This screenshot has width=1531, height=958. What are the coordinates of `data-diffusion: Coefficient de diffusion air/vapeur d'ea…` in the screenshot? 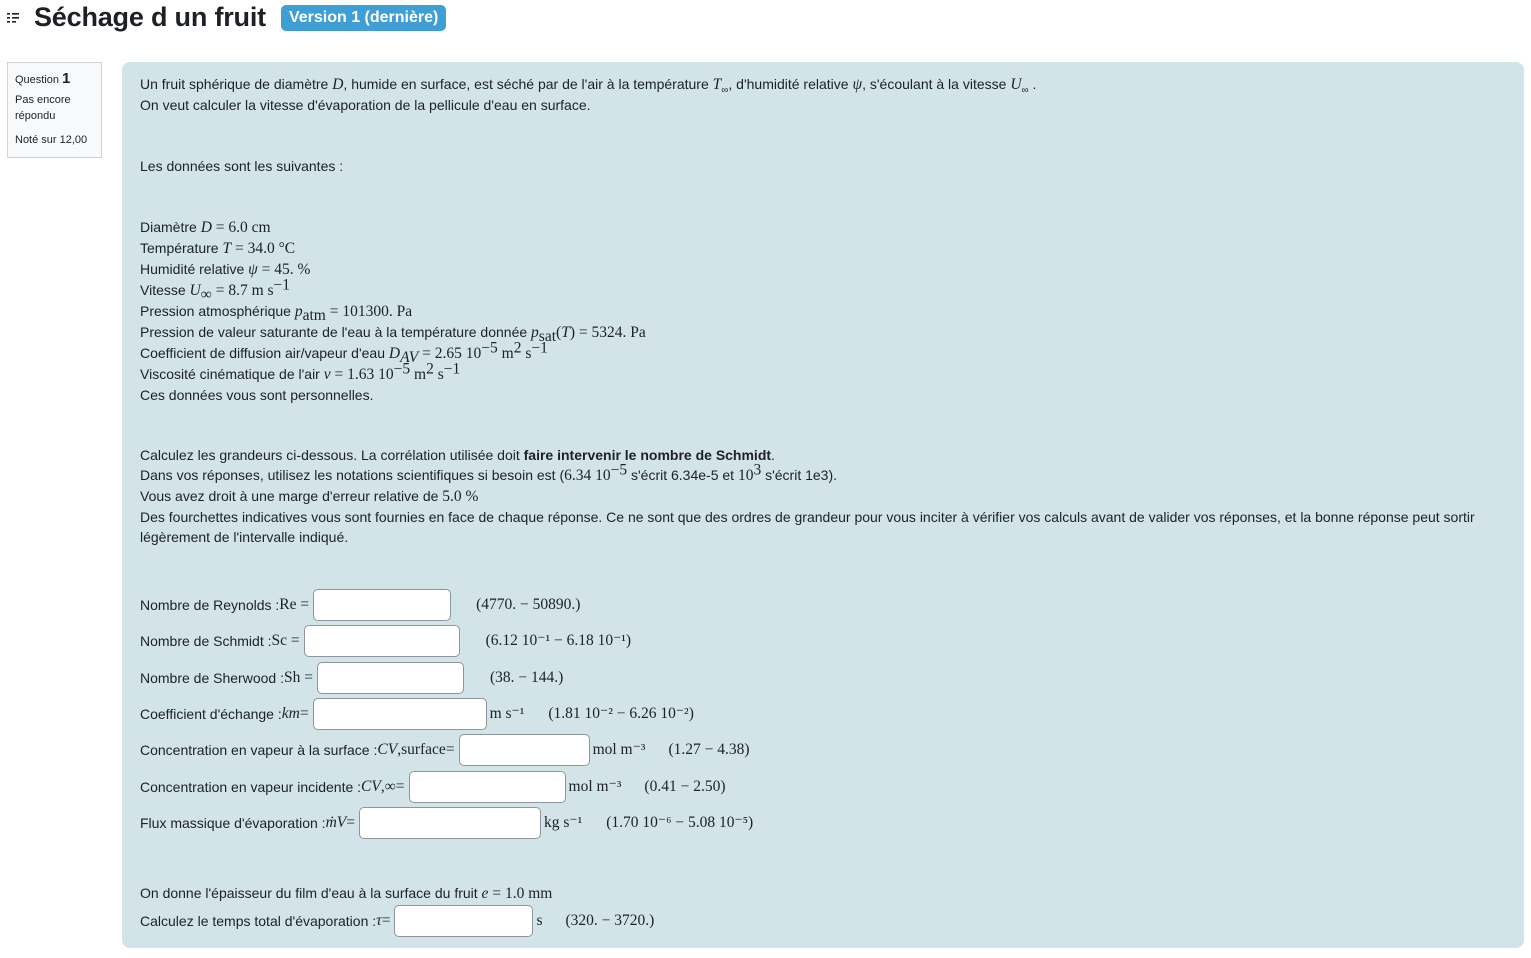 It's located at (344, 352).